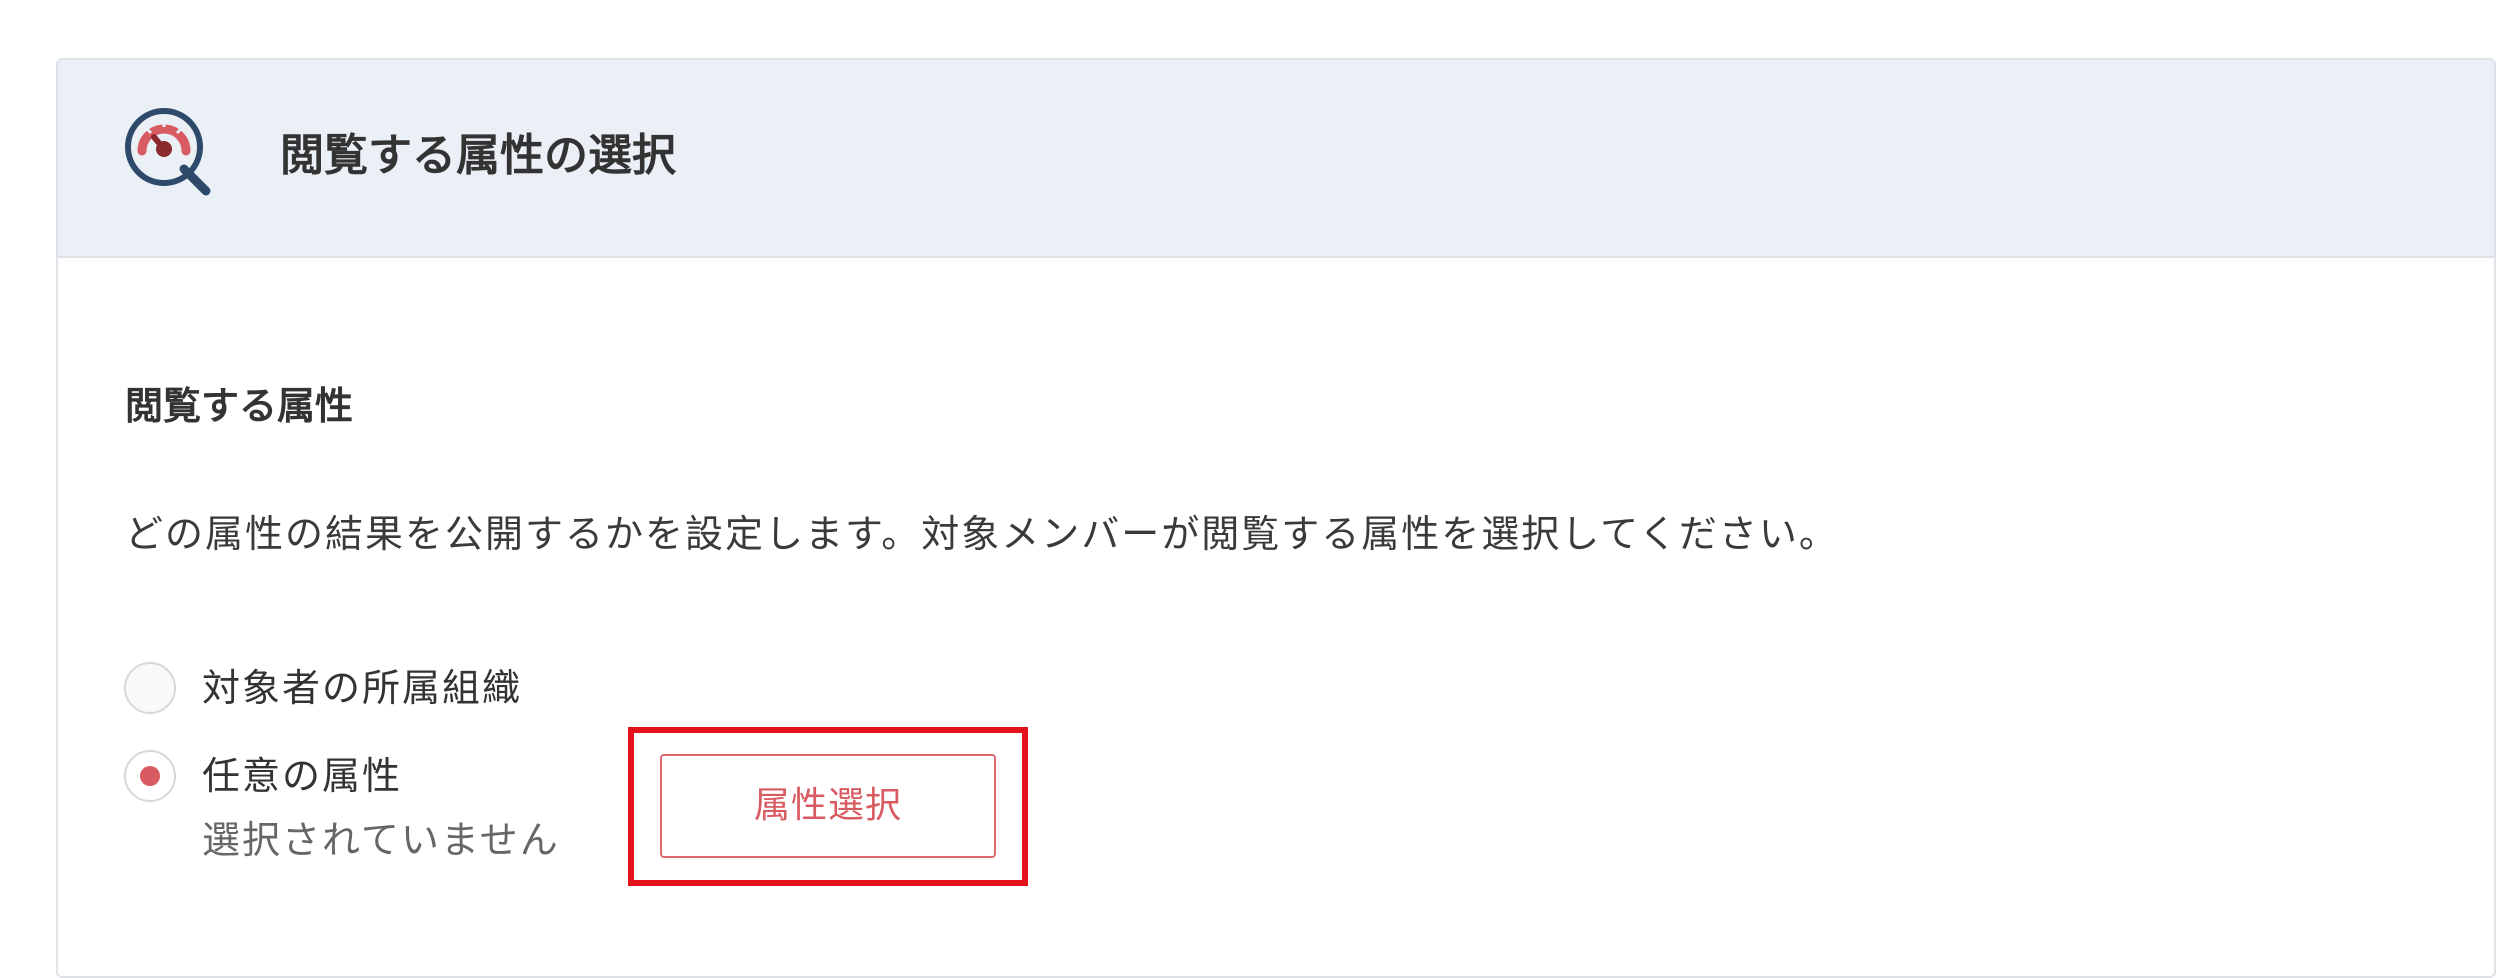 The height and width of the screenshot is (978, 2520). I want to click on radio-custom-attribute, so click(150, 776).